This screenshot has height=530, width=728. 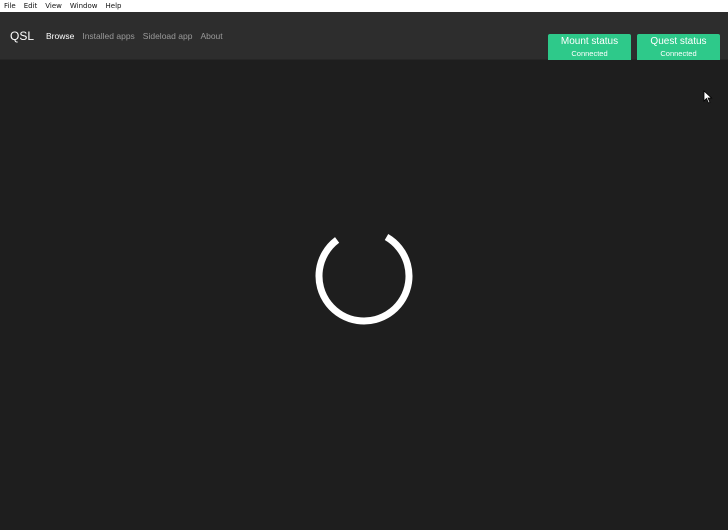 I want to click on mouse-cursor-icon, so click(x=708, y=97).